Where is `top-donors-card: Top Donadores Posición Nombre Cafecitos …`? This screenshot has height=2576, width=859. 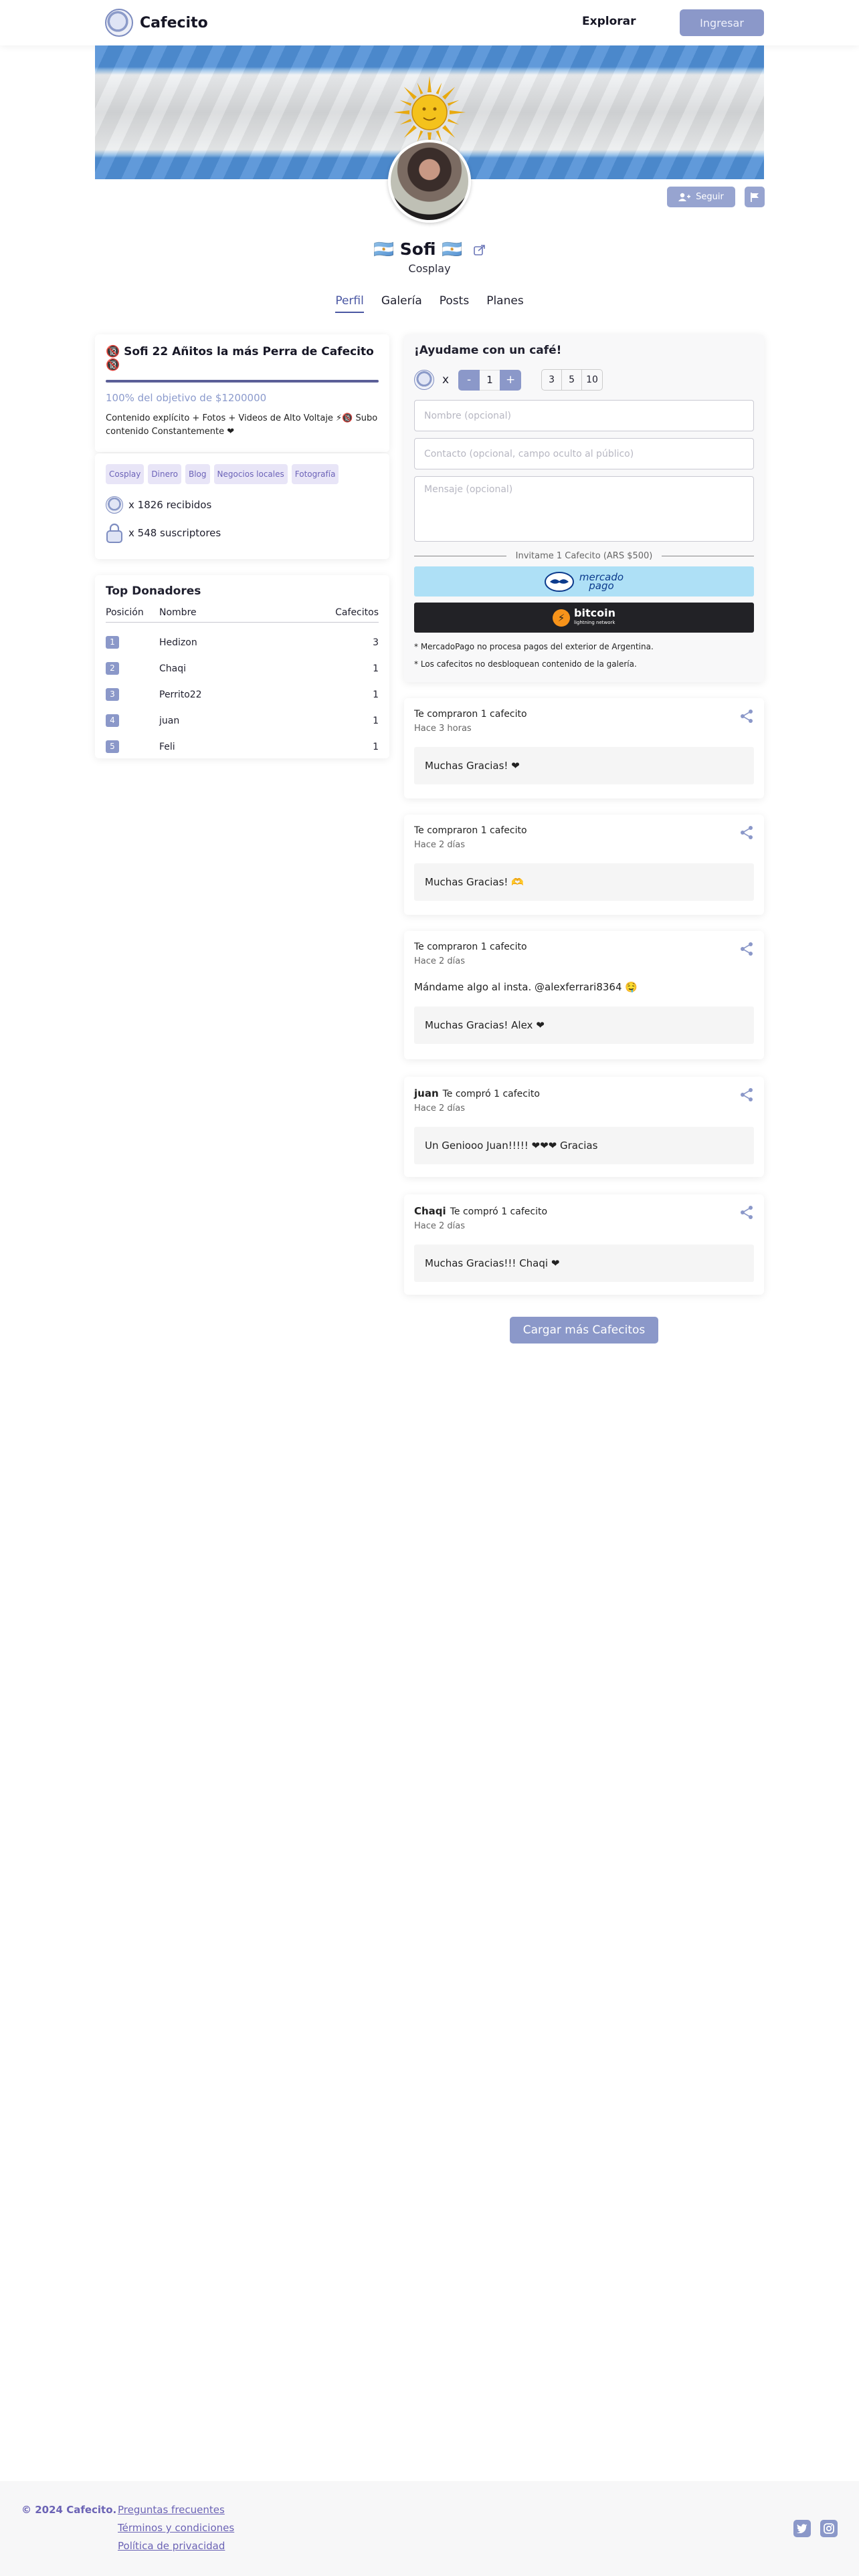
top-donors-card: Top Donadores Posición Nombre Cafecitos … is located at coordinates (242, 666).